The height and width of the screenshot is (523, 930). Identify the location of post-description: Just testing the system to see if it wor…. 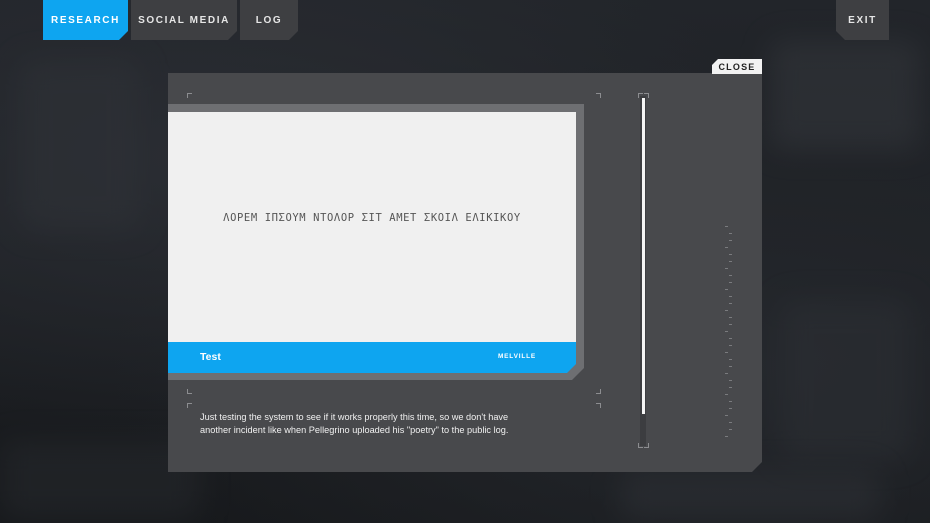
(354, 423).